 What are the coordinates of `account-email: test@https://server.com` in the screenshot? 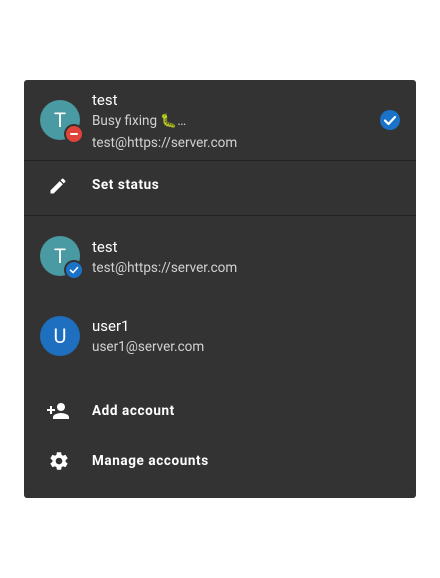 It's located at (165, 268).